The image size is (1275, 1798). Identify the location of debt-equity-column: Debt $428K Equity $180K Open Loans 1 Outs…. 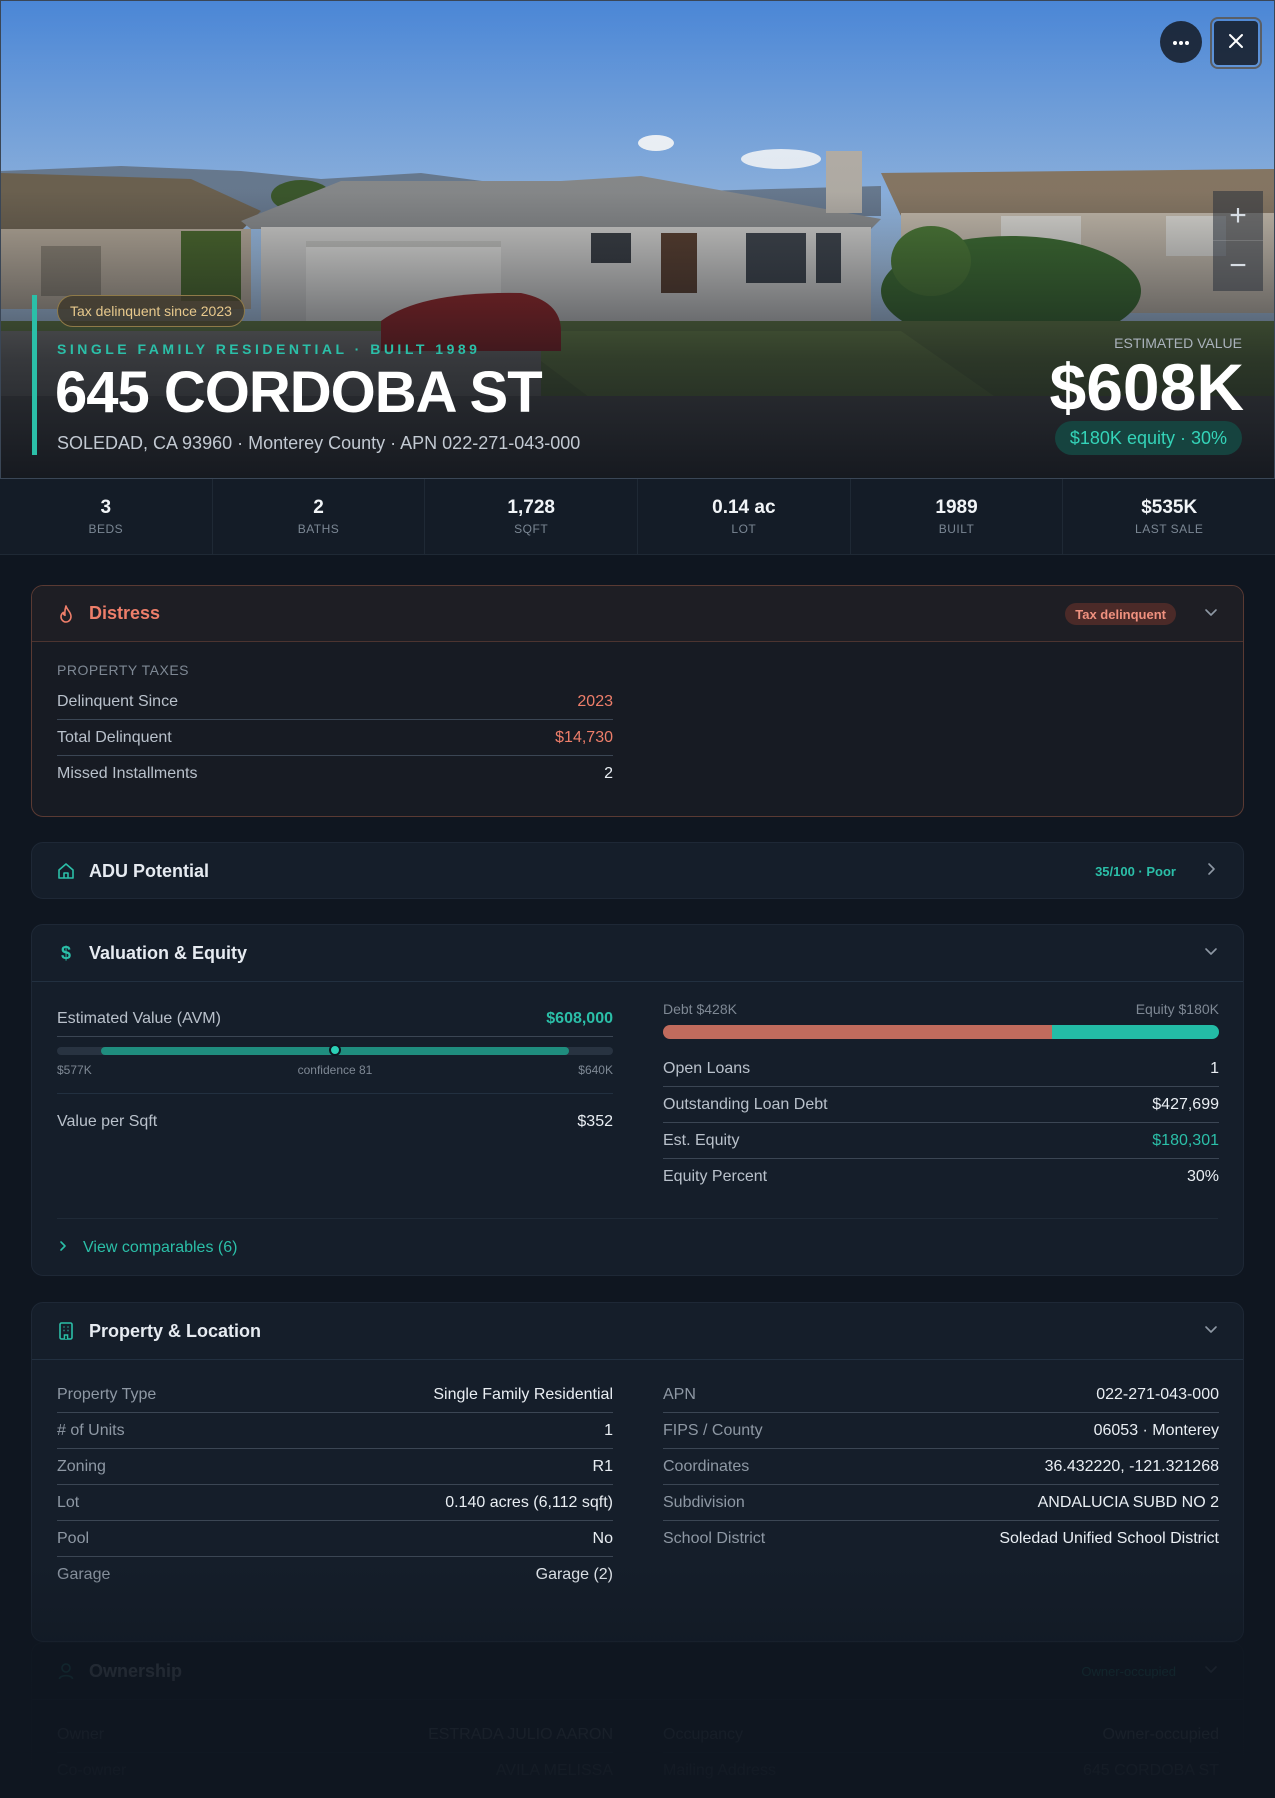
(941, 1098).